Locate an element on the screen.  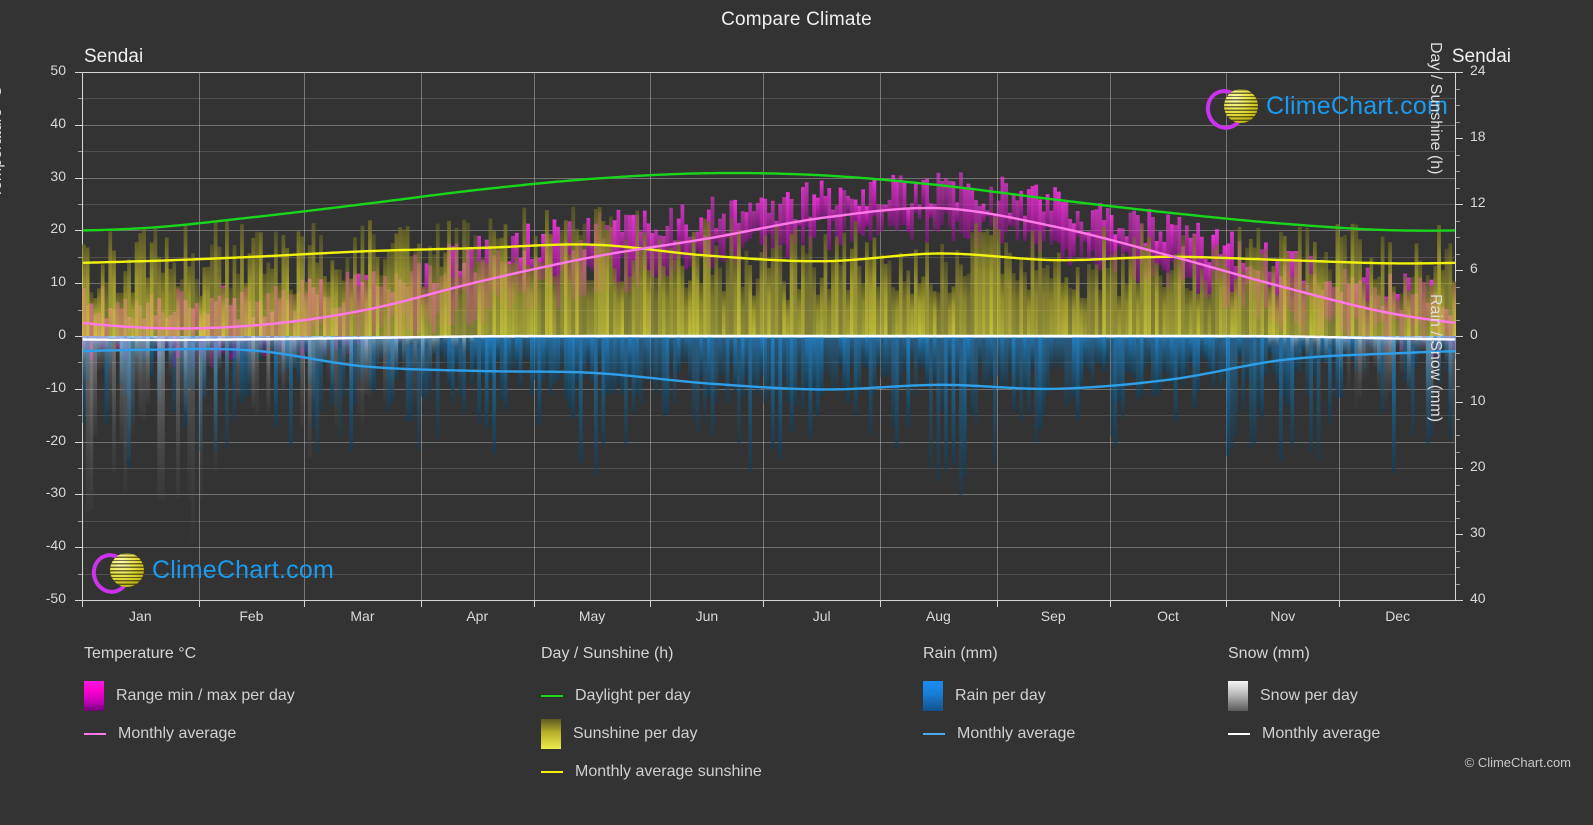
page-title: Compare Climate is located at coordinates (796, 19).